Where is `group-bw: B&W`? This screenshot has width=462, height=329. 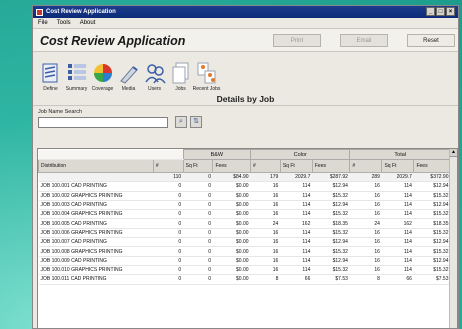
group-bw: B&W is located at coordinates (217, 154).